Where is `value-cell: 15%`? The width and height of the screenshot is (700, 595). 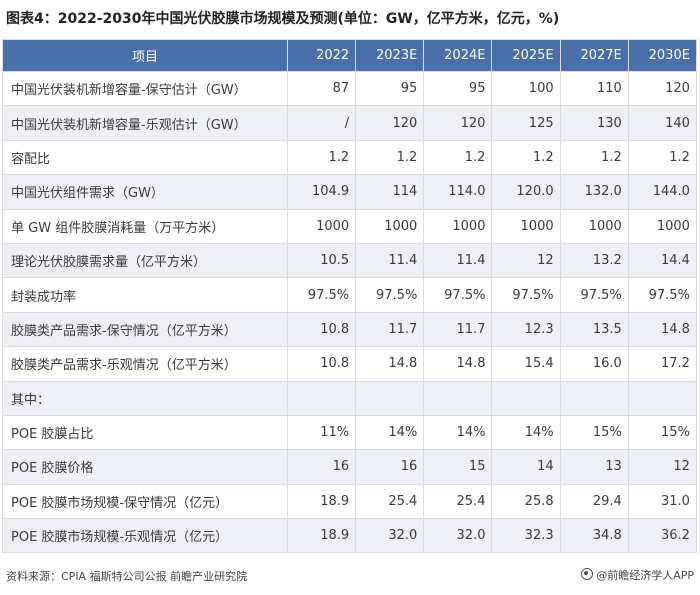
value-cell: 15% is located at coordinates (662, 432).